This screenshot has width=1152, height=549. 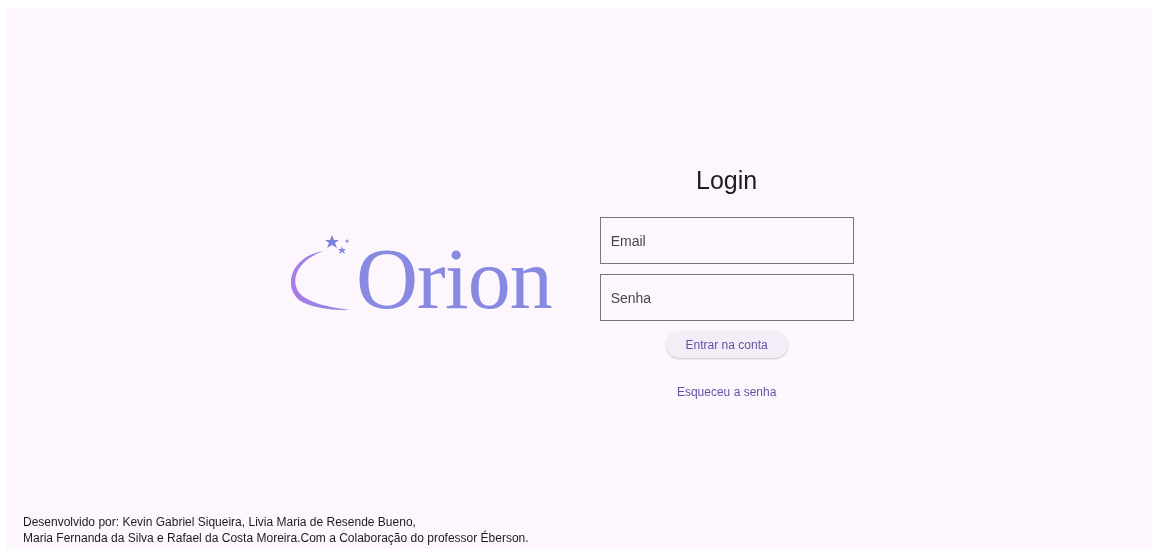 What do you see at coordinates (276, 538) in the screenshot?
I see `credits-text: Maria Fernanda da Silva e Rafael da Costa Moreira.Com a Colaboração do professor Éberson.` at bounding box center [276, 538].